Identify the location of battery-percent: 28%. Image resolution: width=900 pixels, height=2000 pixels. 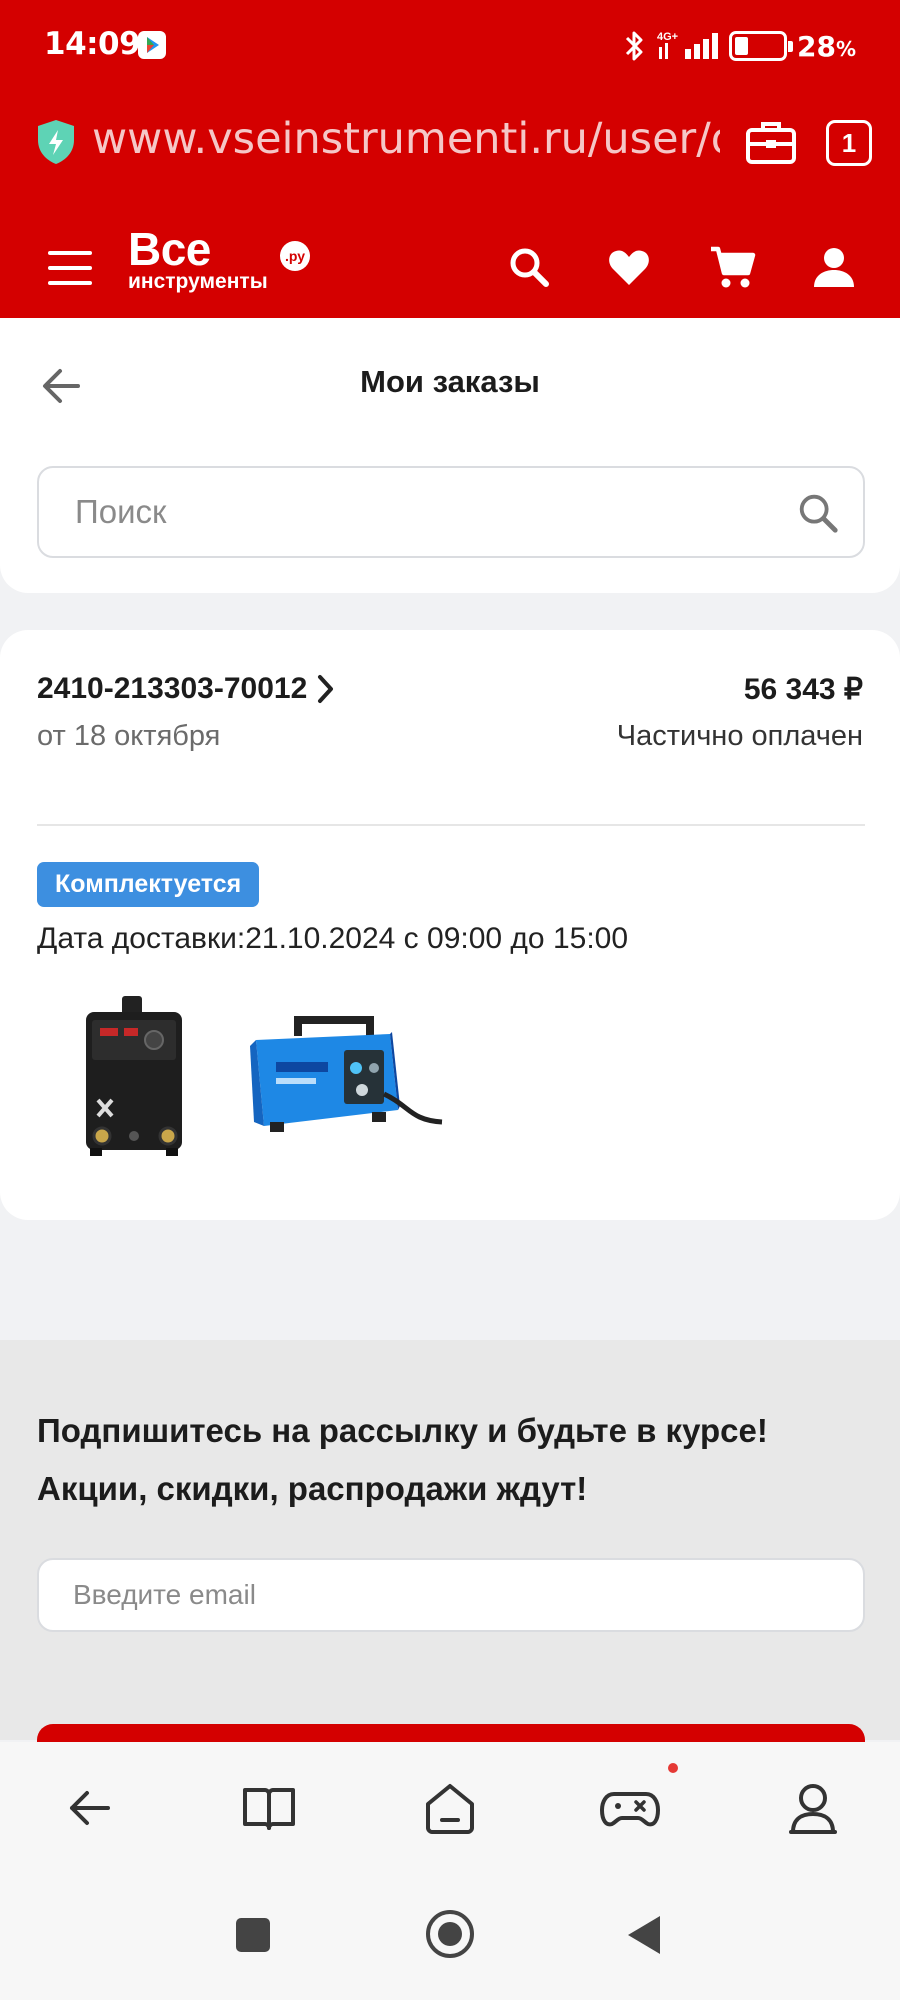
(826, 46).